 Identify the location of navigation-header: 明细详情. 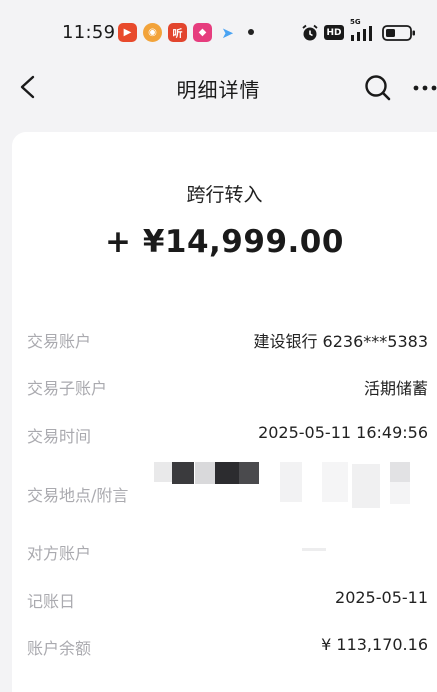
(218, 88).